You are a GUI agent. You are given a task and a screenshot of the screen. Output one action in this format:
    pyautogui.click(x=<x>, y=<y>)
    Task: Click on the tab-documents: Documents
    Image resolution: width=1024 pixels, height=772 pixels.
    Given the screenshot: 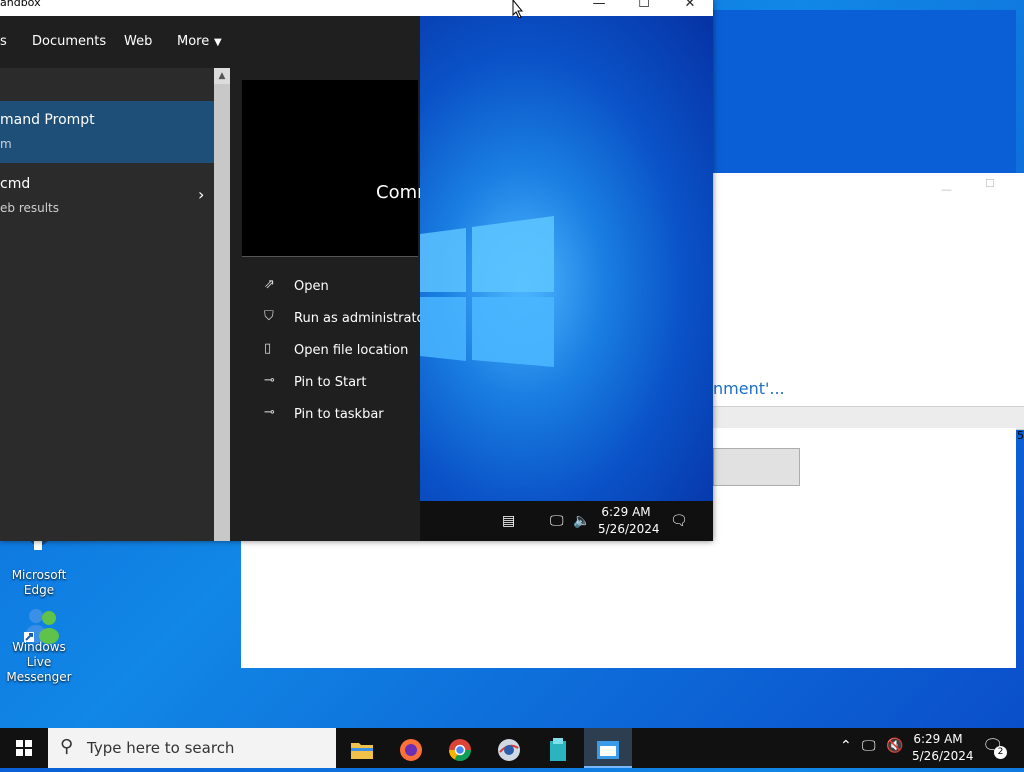 What is the action you would take?
    pyautogui.click(x=69, y=41)
    